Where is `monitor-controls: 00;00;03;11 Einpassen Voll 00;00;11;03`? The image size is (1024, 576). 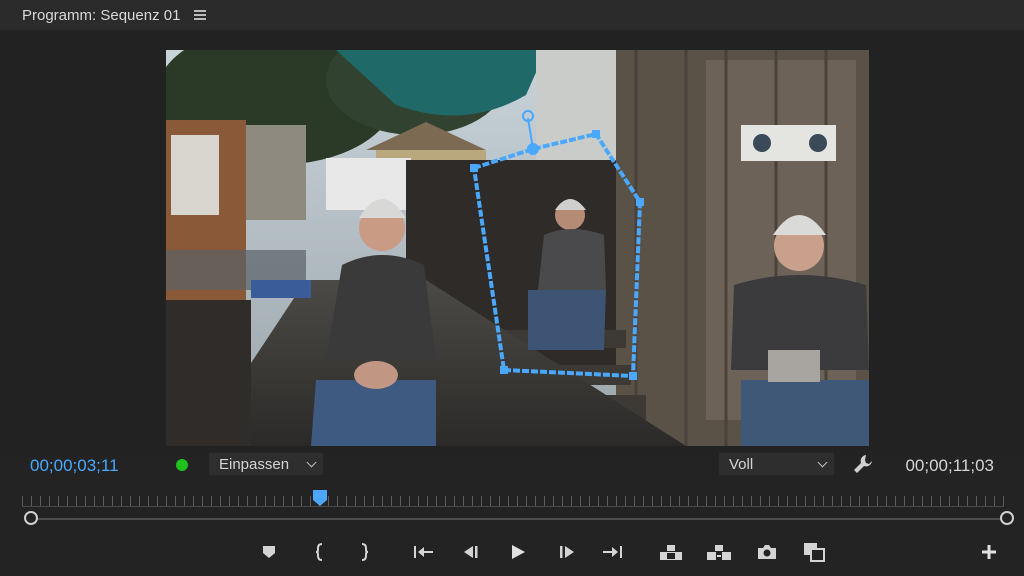
monitor-controls: 00;00;03;11 Einpassen Voll 00;00;11;03 is located at coordinates (512, 465).